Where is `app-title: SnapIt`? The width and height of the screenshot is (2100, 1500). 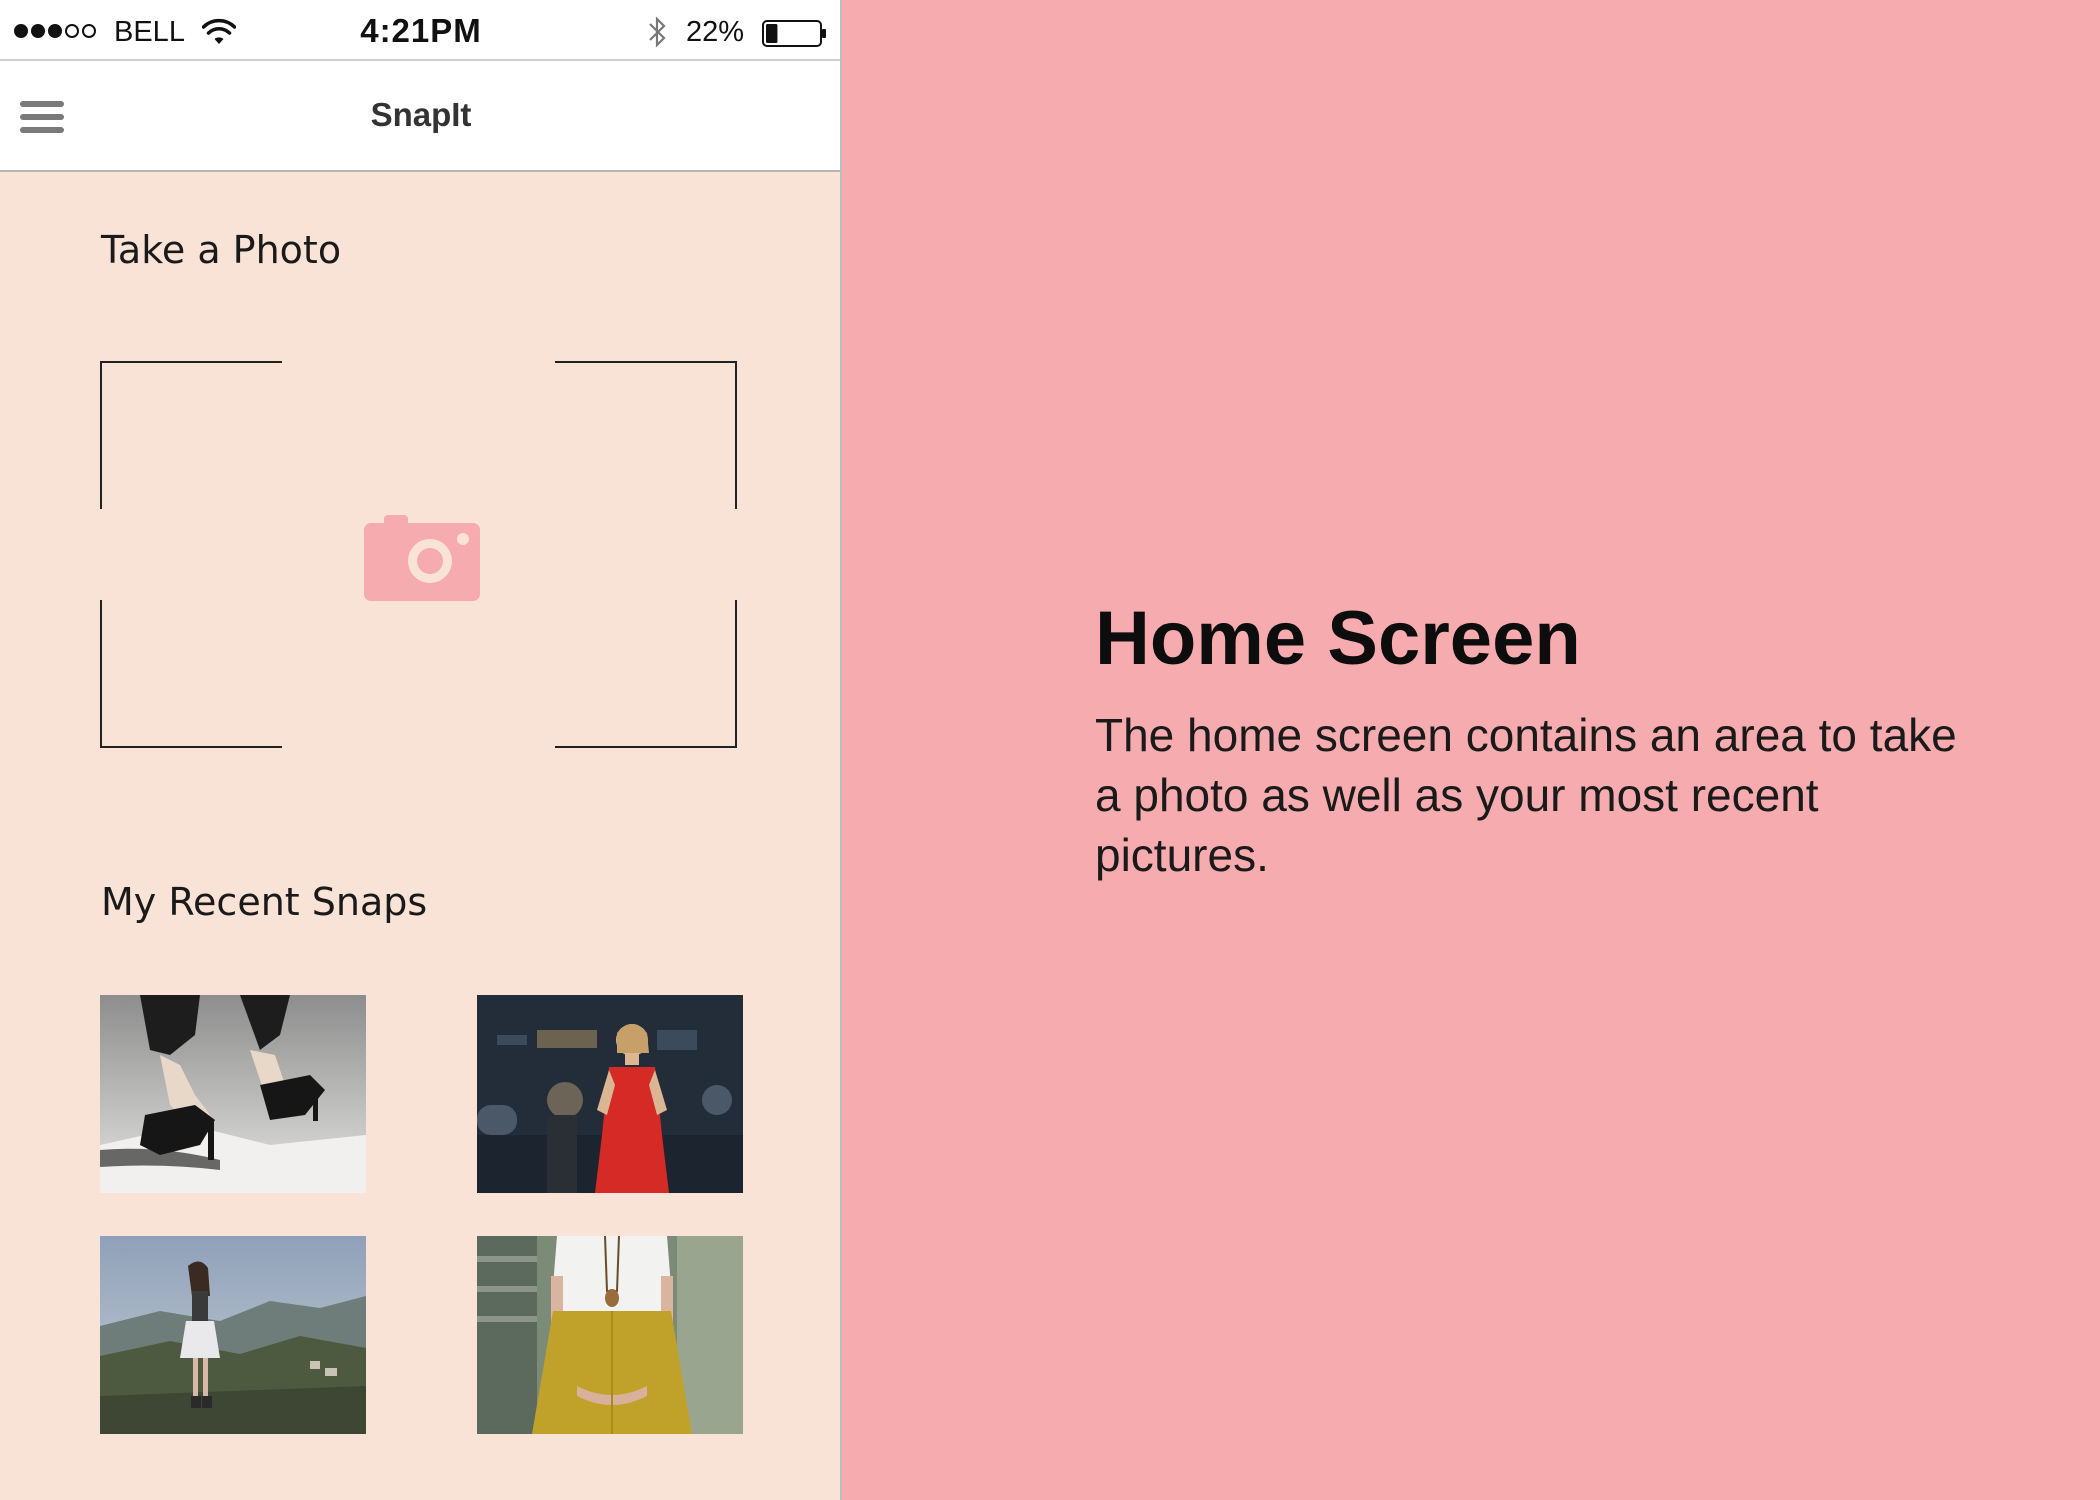 app-title: SnapIt is located at coordinates (421, 114).